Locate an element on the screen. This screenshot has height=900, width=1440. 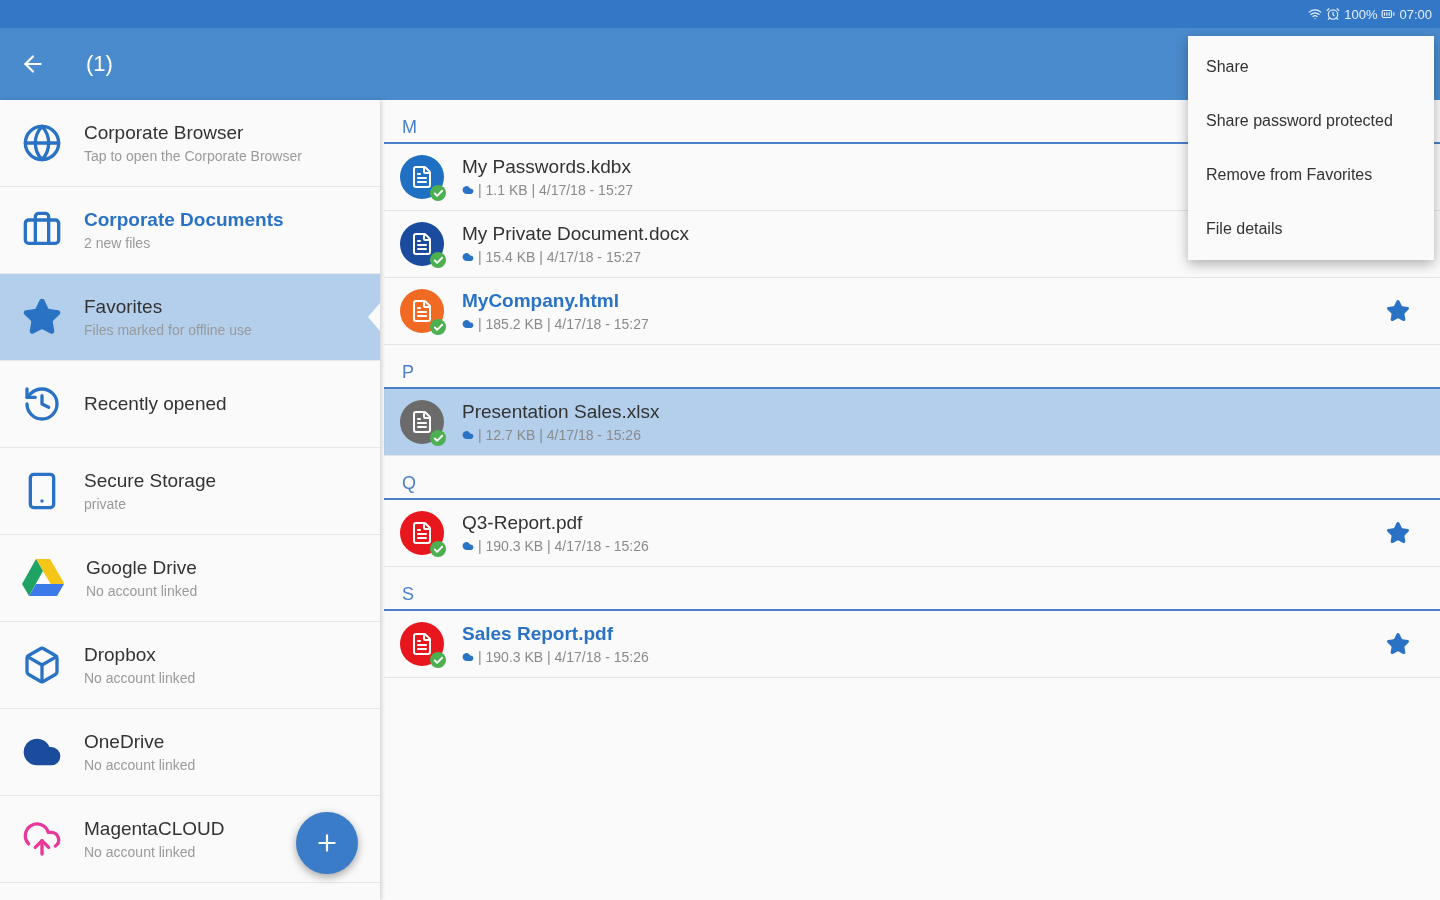
clock-time: 07:00 is located at coordinates (1415, 14).